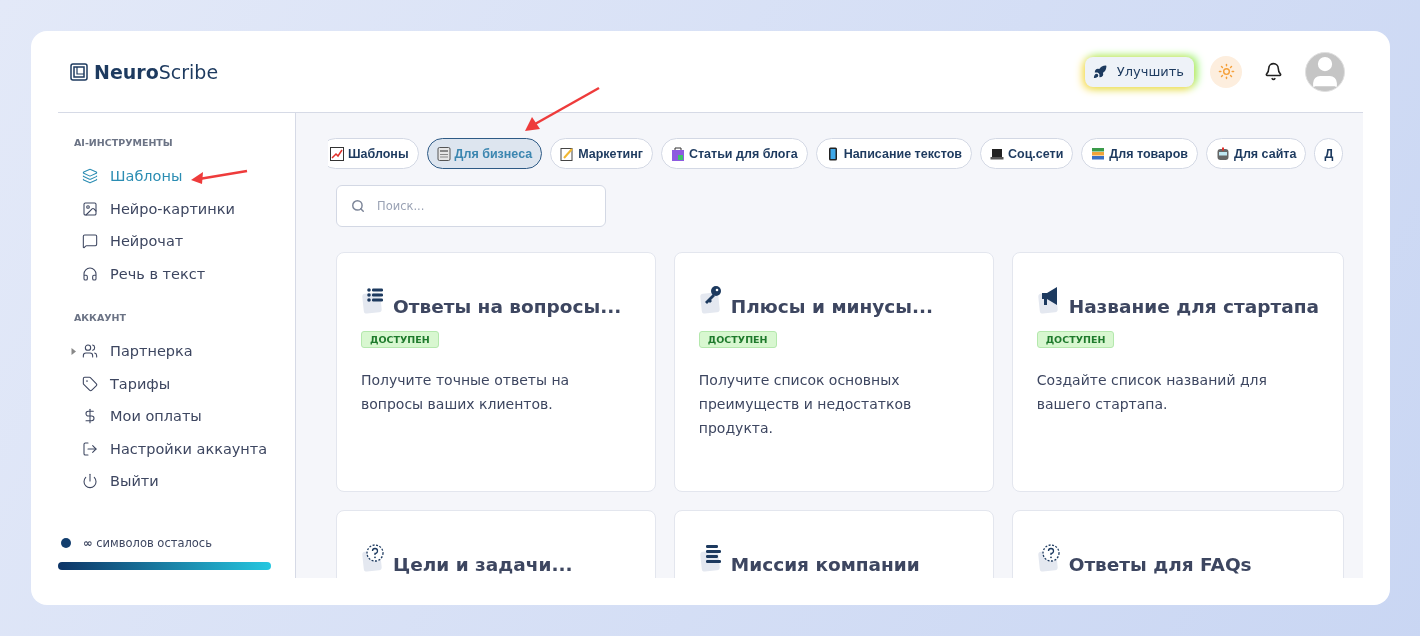  I want to click on sidebar-heading: АККАУНТ, so click(100, 317).